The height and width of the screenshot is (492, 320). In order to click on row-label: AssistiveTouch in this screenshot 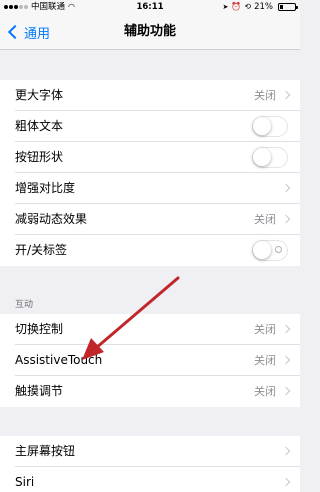, I will do `click(59, 360)`.